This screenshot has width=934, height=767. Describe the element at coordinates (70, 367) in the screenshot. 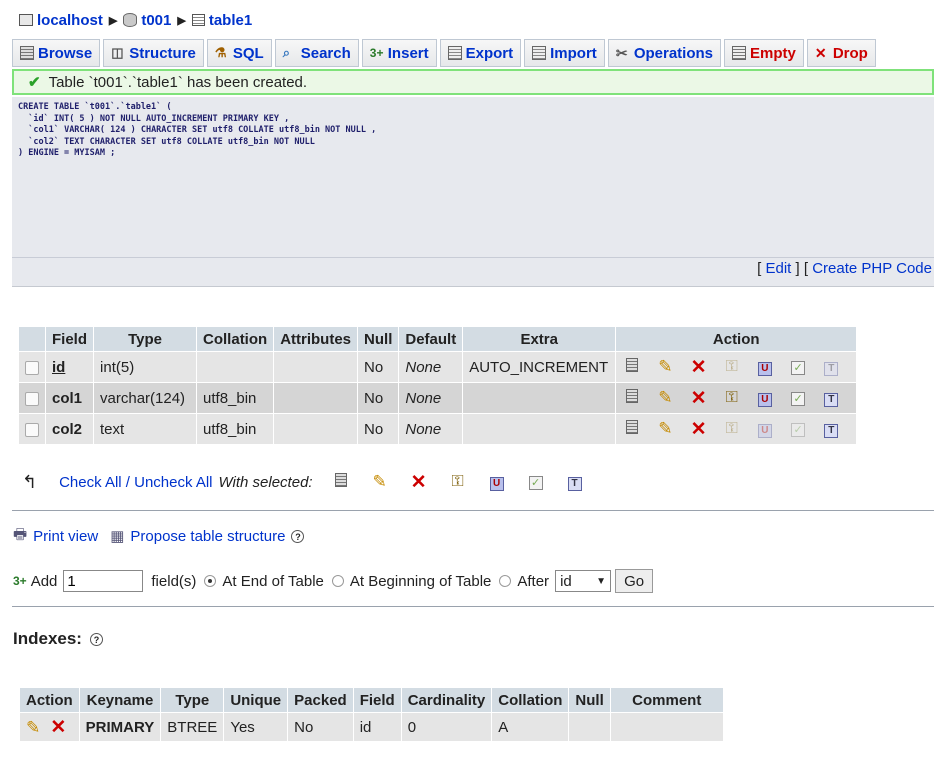

I see `field-name: id` at that location.